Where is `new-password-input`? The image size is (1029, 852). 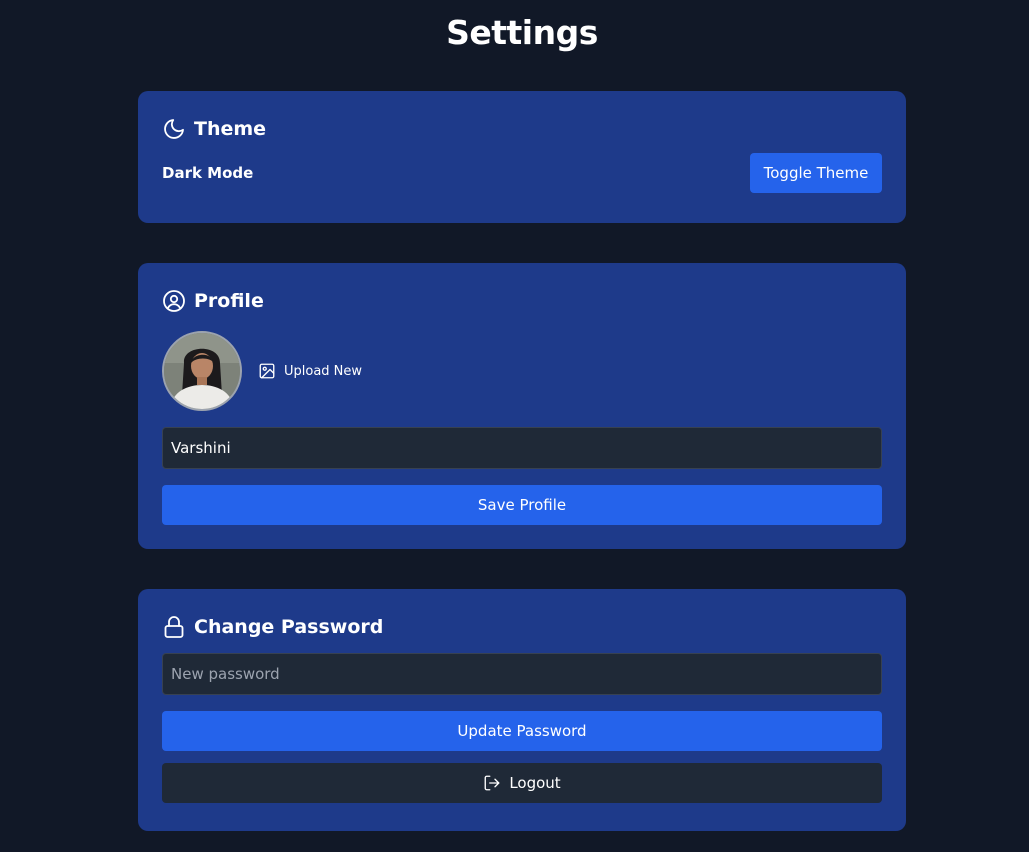
new-password-input is located at coordinates (522, 674).